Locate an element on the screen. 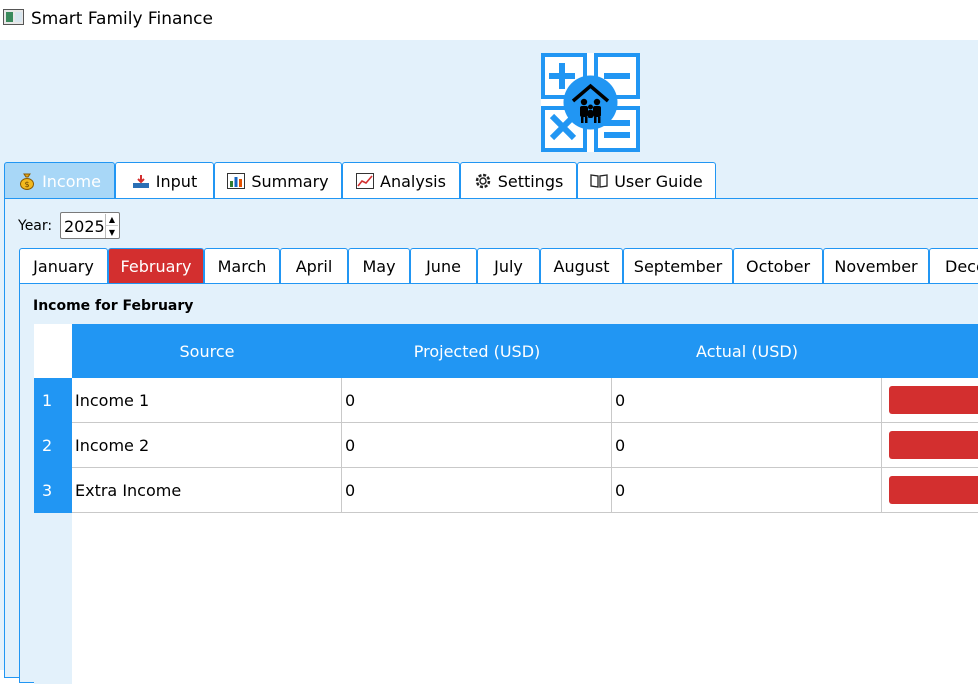 Image resolution: width=978 pixels, height=684 pixels. income-section-title: Income for February is located at coordinates (113, 306).